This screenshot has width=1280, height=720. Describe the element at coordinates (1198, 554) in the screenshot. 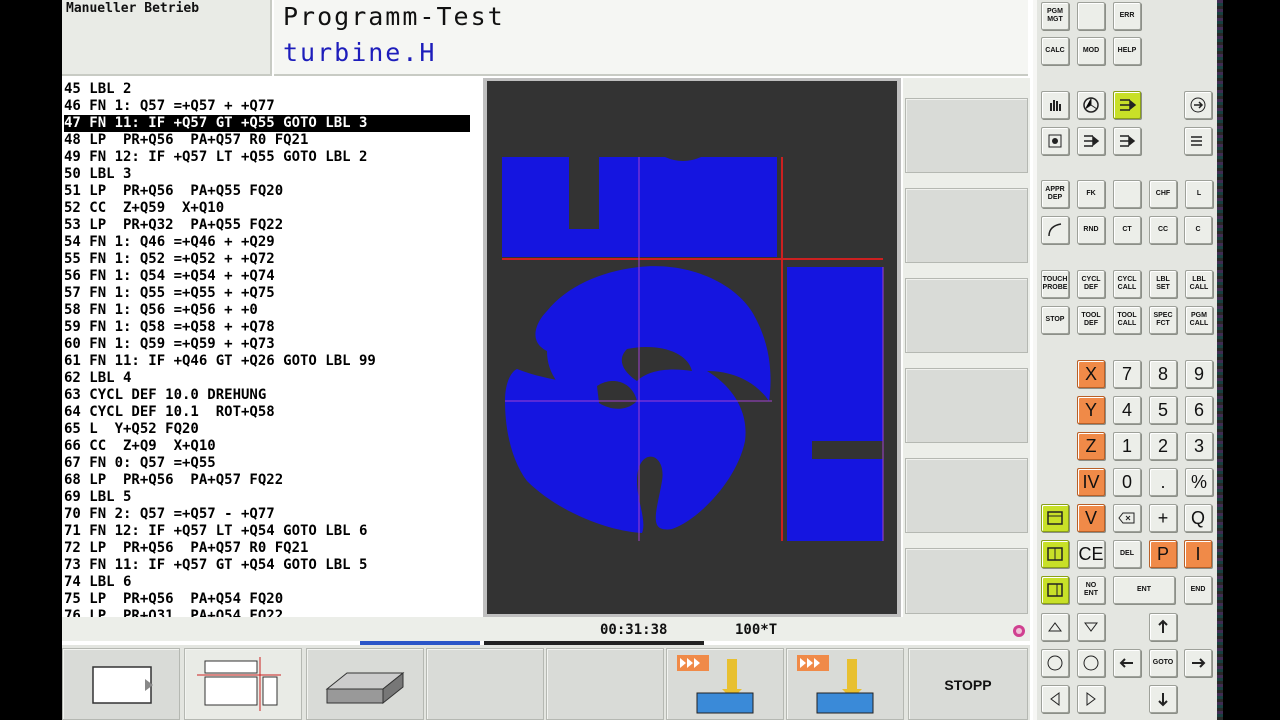

I see `i-key: I` at that location.